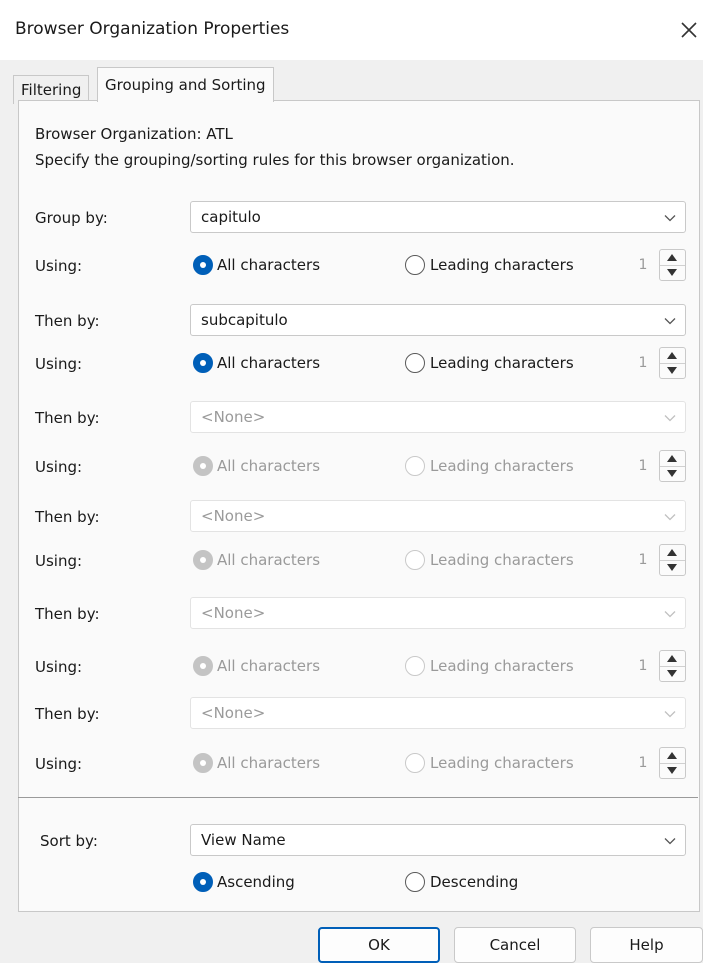 Image resolution: width=703 pixels, height=963 pixels. What do you see at coordinates (351, 30) in the screenshot?
I see `title-bar: Browser Organization Properties` at bounding box center [351, 30].